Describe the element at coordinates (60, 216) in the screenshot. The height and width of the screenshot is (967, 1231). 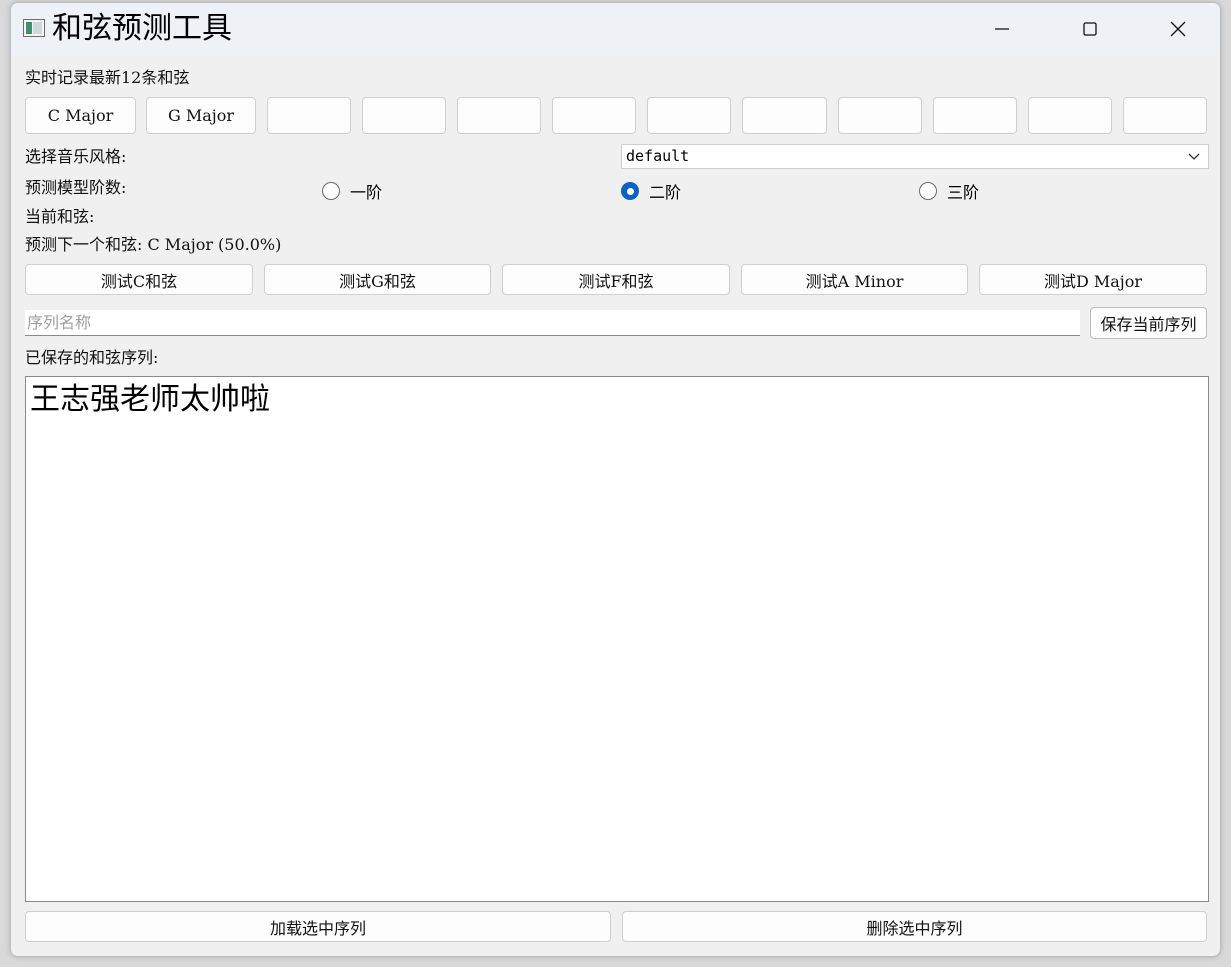
I see `current-chord-label: 当前和弦:` at that location.